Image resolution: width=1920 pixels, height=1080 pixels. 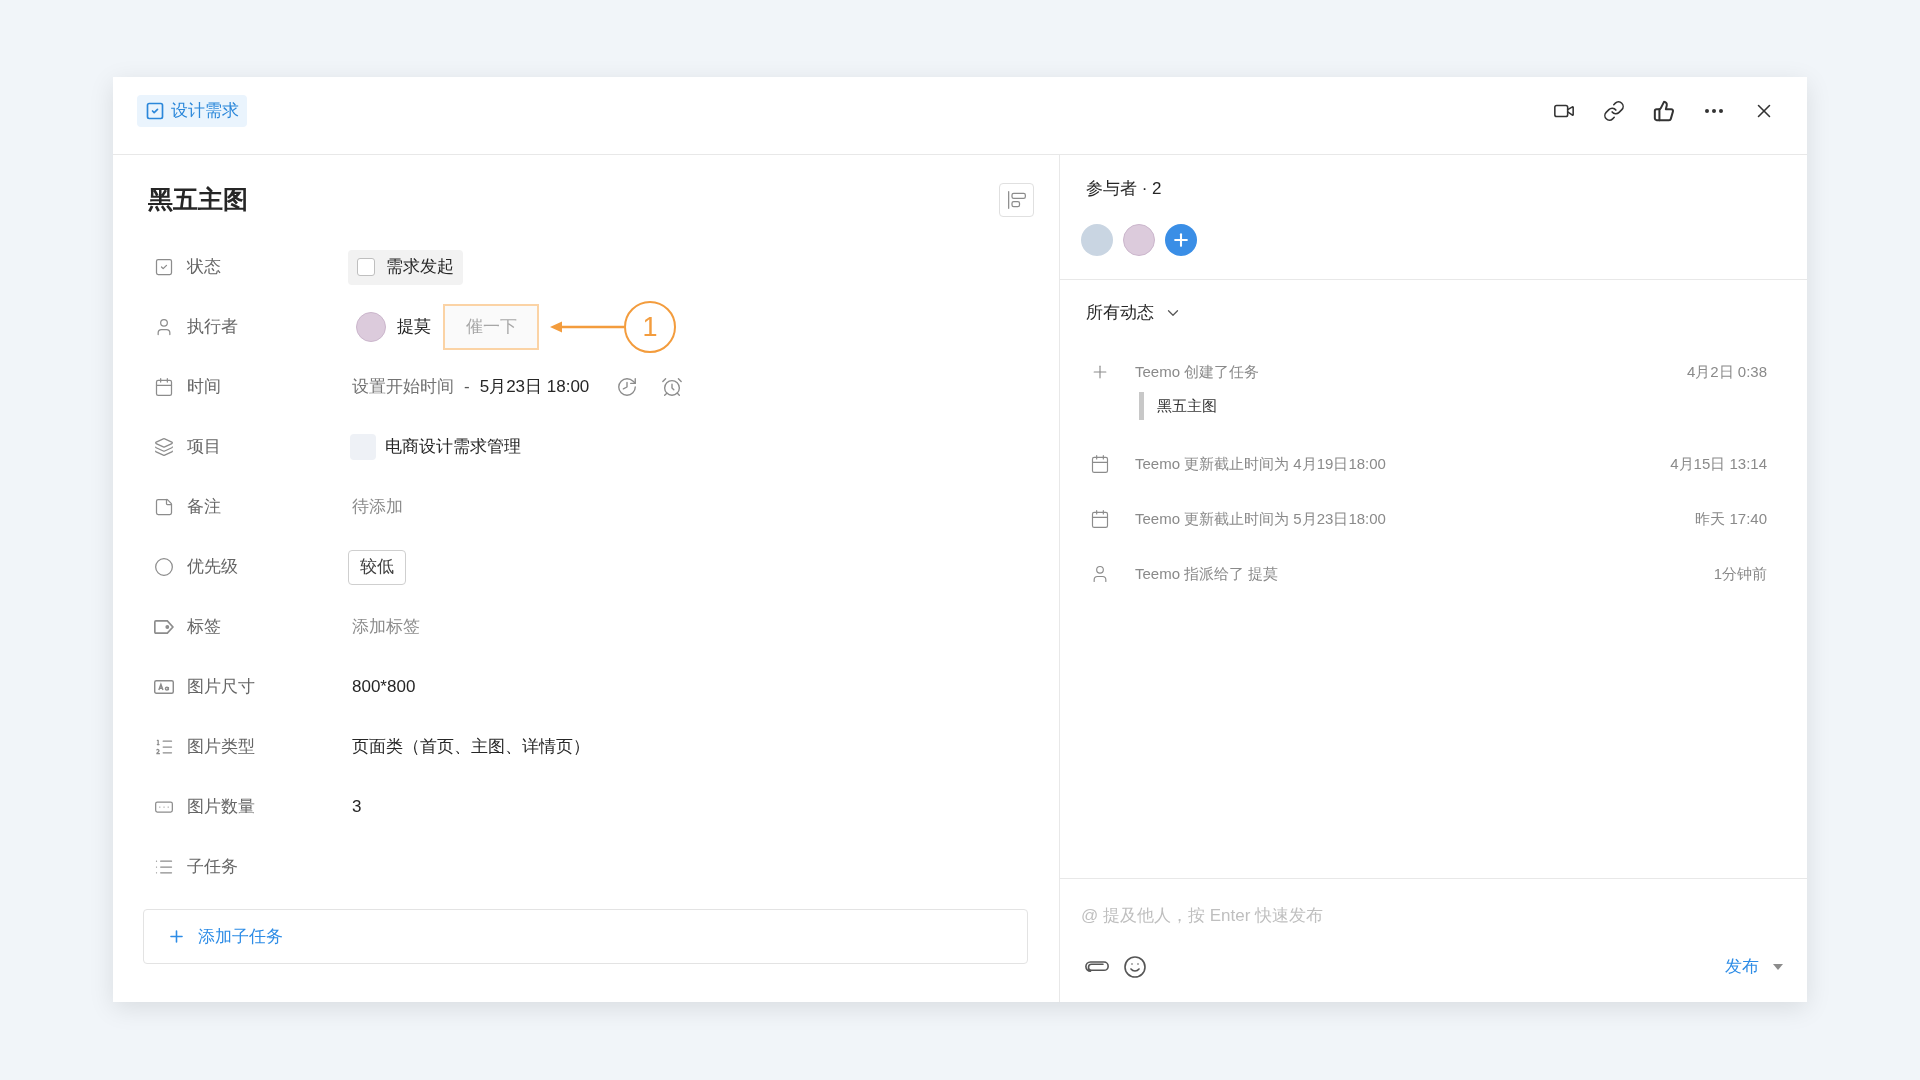 I want to click on paperclip-icon, so click(x=1097, y=967).